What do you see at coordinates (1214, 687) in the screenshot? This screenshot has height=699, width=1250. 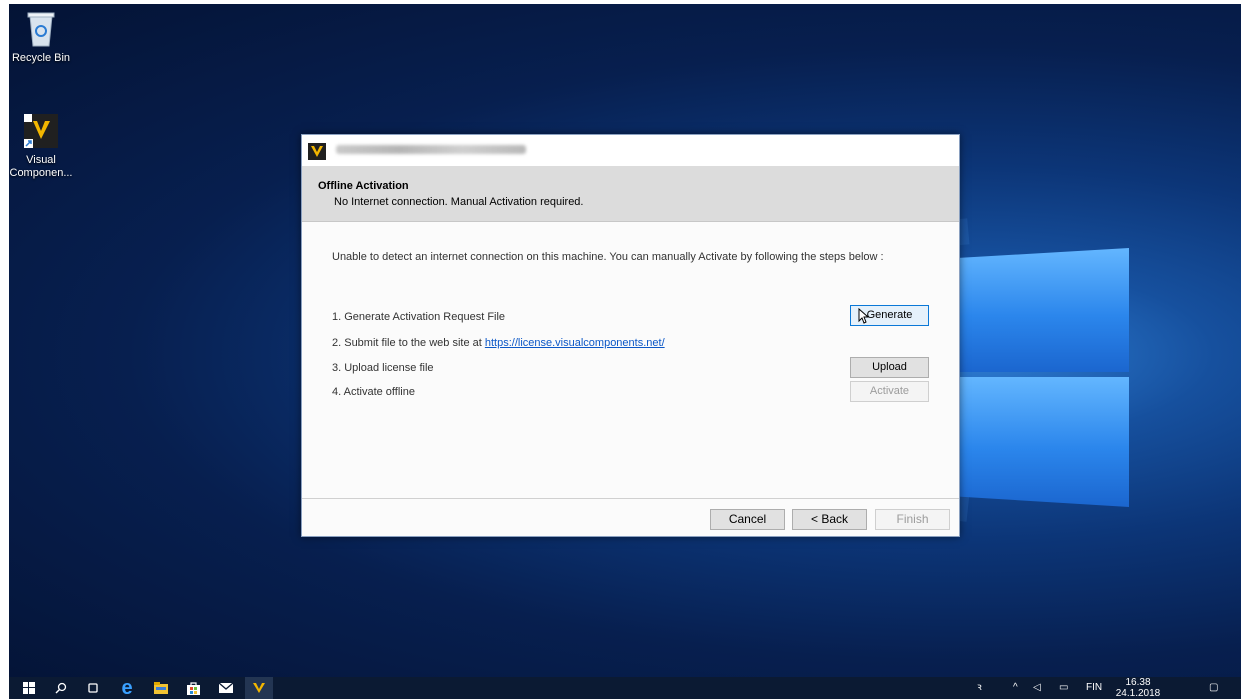 I see `notification-icon: ▢` at bounding box center [1214, 687].